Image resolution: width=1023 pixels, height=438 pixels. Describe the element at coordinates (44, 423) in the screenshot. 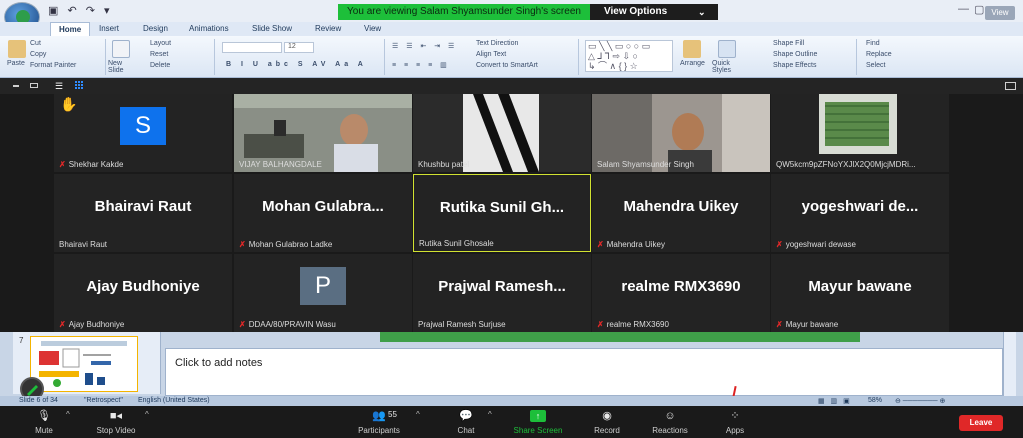

I see `mute-button: 🎙 Mute` at that location.